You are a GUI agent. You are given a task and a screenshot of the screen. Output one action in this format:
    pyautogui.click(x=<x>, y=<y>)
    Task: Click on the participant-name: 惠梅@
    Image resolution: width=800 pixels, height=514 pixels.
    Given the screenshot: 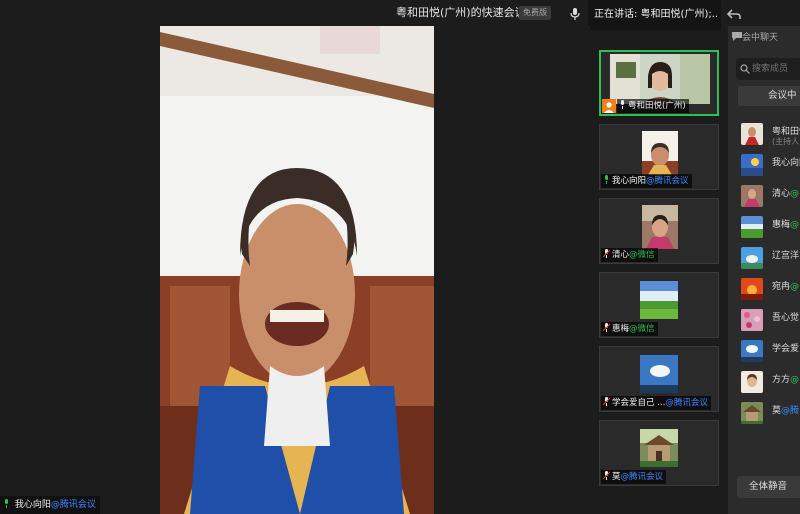 What is the action you would take?
    pyautogui.click(x=786, y=225)
    